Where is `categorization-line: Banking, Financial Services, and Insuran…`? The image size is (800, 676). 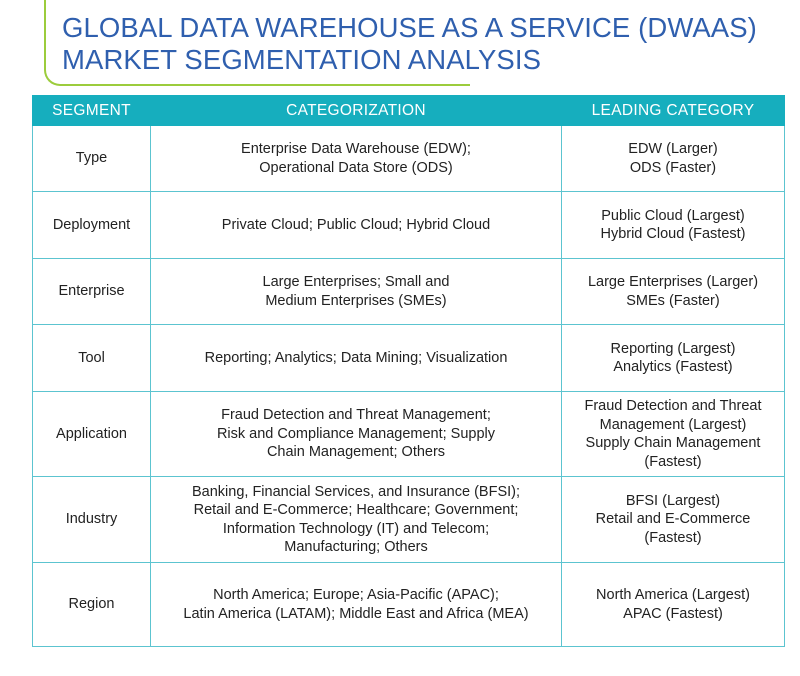
categorization-line: Banking, Financial Services, and Insuran… is located at coordinates (355, 491).